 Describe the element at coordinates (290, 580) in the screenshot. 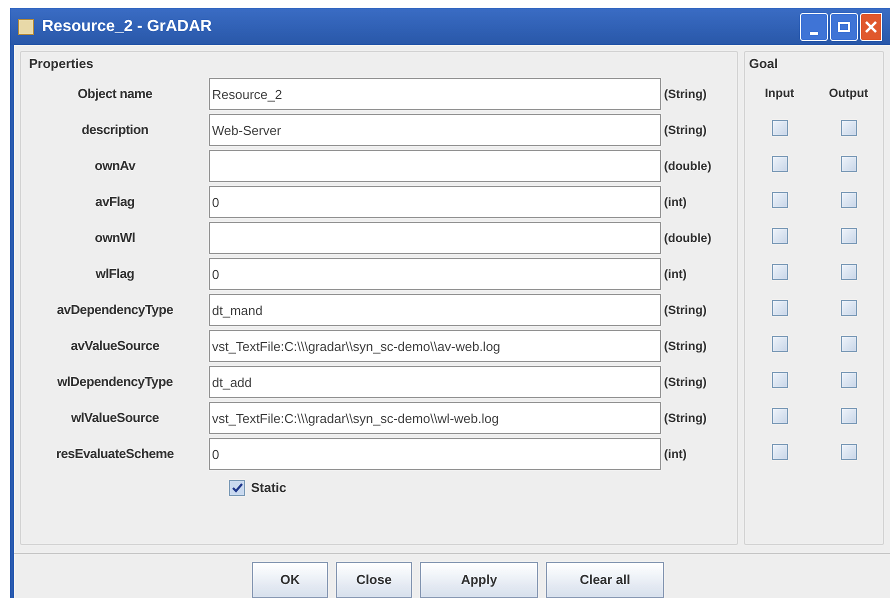

I see `dialog-button: OK` at that location.